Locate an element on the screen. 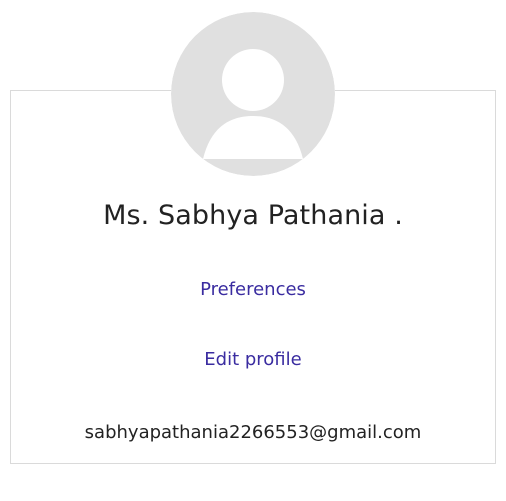 Image resolution: width=506 pixels, height=501 pixels. profile-name: Ms. Sabhya Pathania . is located at coordinates (253, 215).